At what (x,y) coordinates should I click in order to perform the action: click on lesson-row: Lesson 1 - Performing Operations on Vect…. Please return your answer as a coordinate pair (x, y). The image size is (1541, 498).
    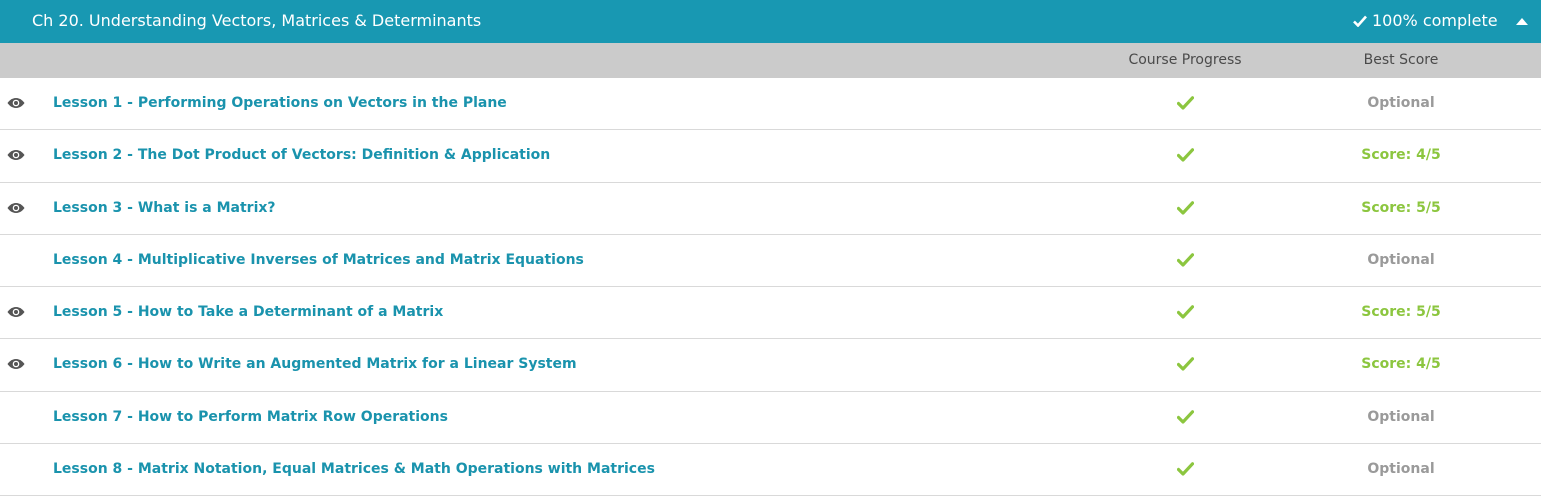
    Looking at the image, I should click on (770, 104).